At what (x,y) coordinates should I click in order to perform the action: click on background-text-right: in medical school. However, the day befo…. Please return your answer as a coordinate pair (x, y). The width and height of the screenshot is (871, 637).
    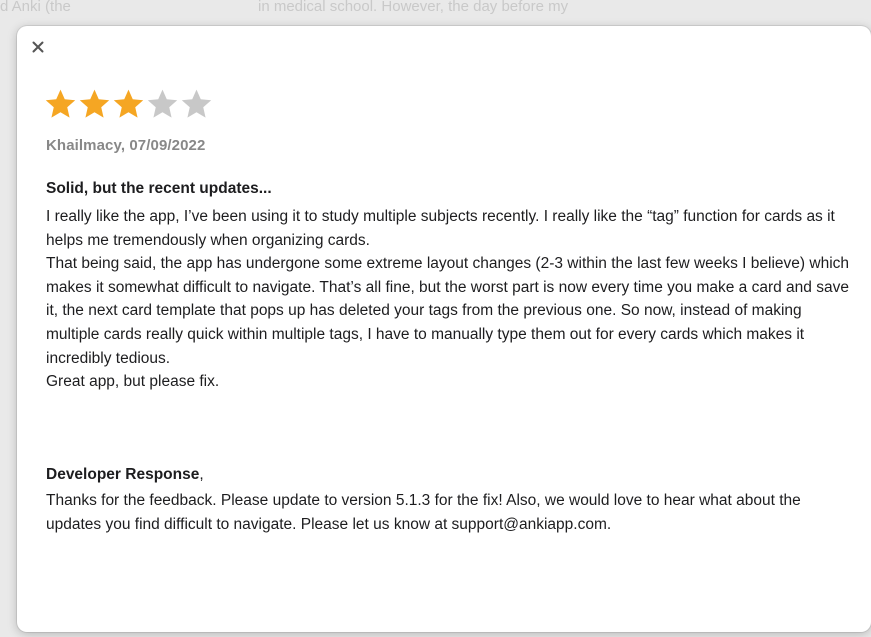
    Looking at the image, I should click on (413, 7).